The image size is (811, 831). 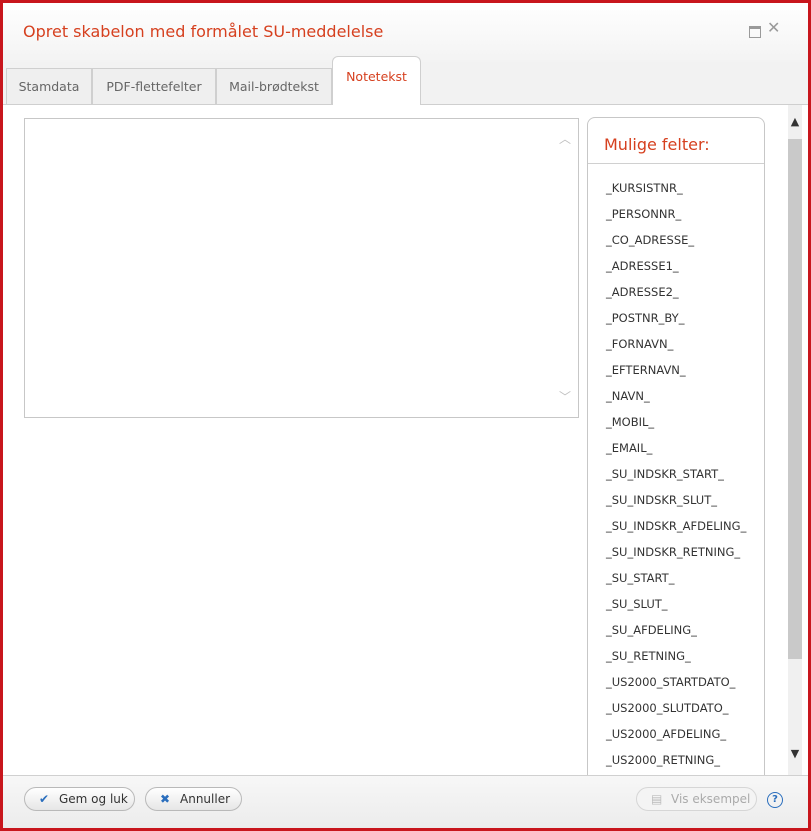 I want to click on checkmark-icon: ✔, so click(x=44, y=799).